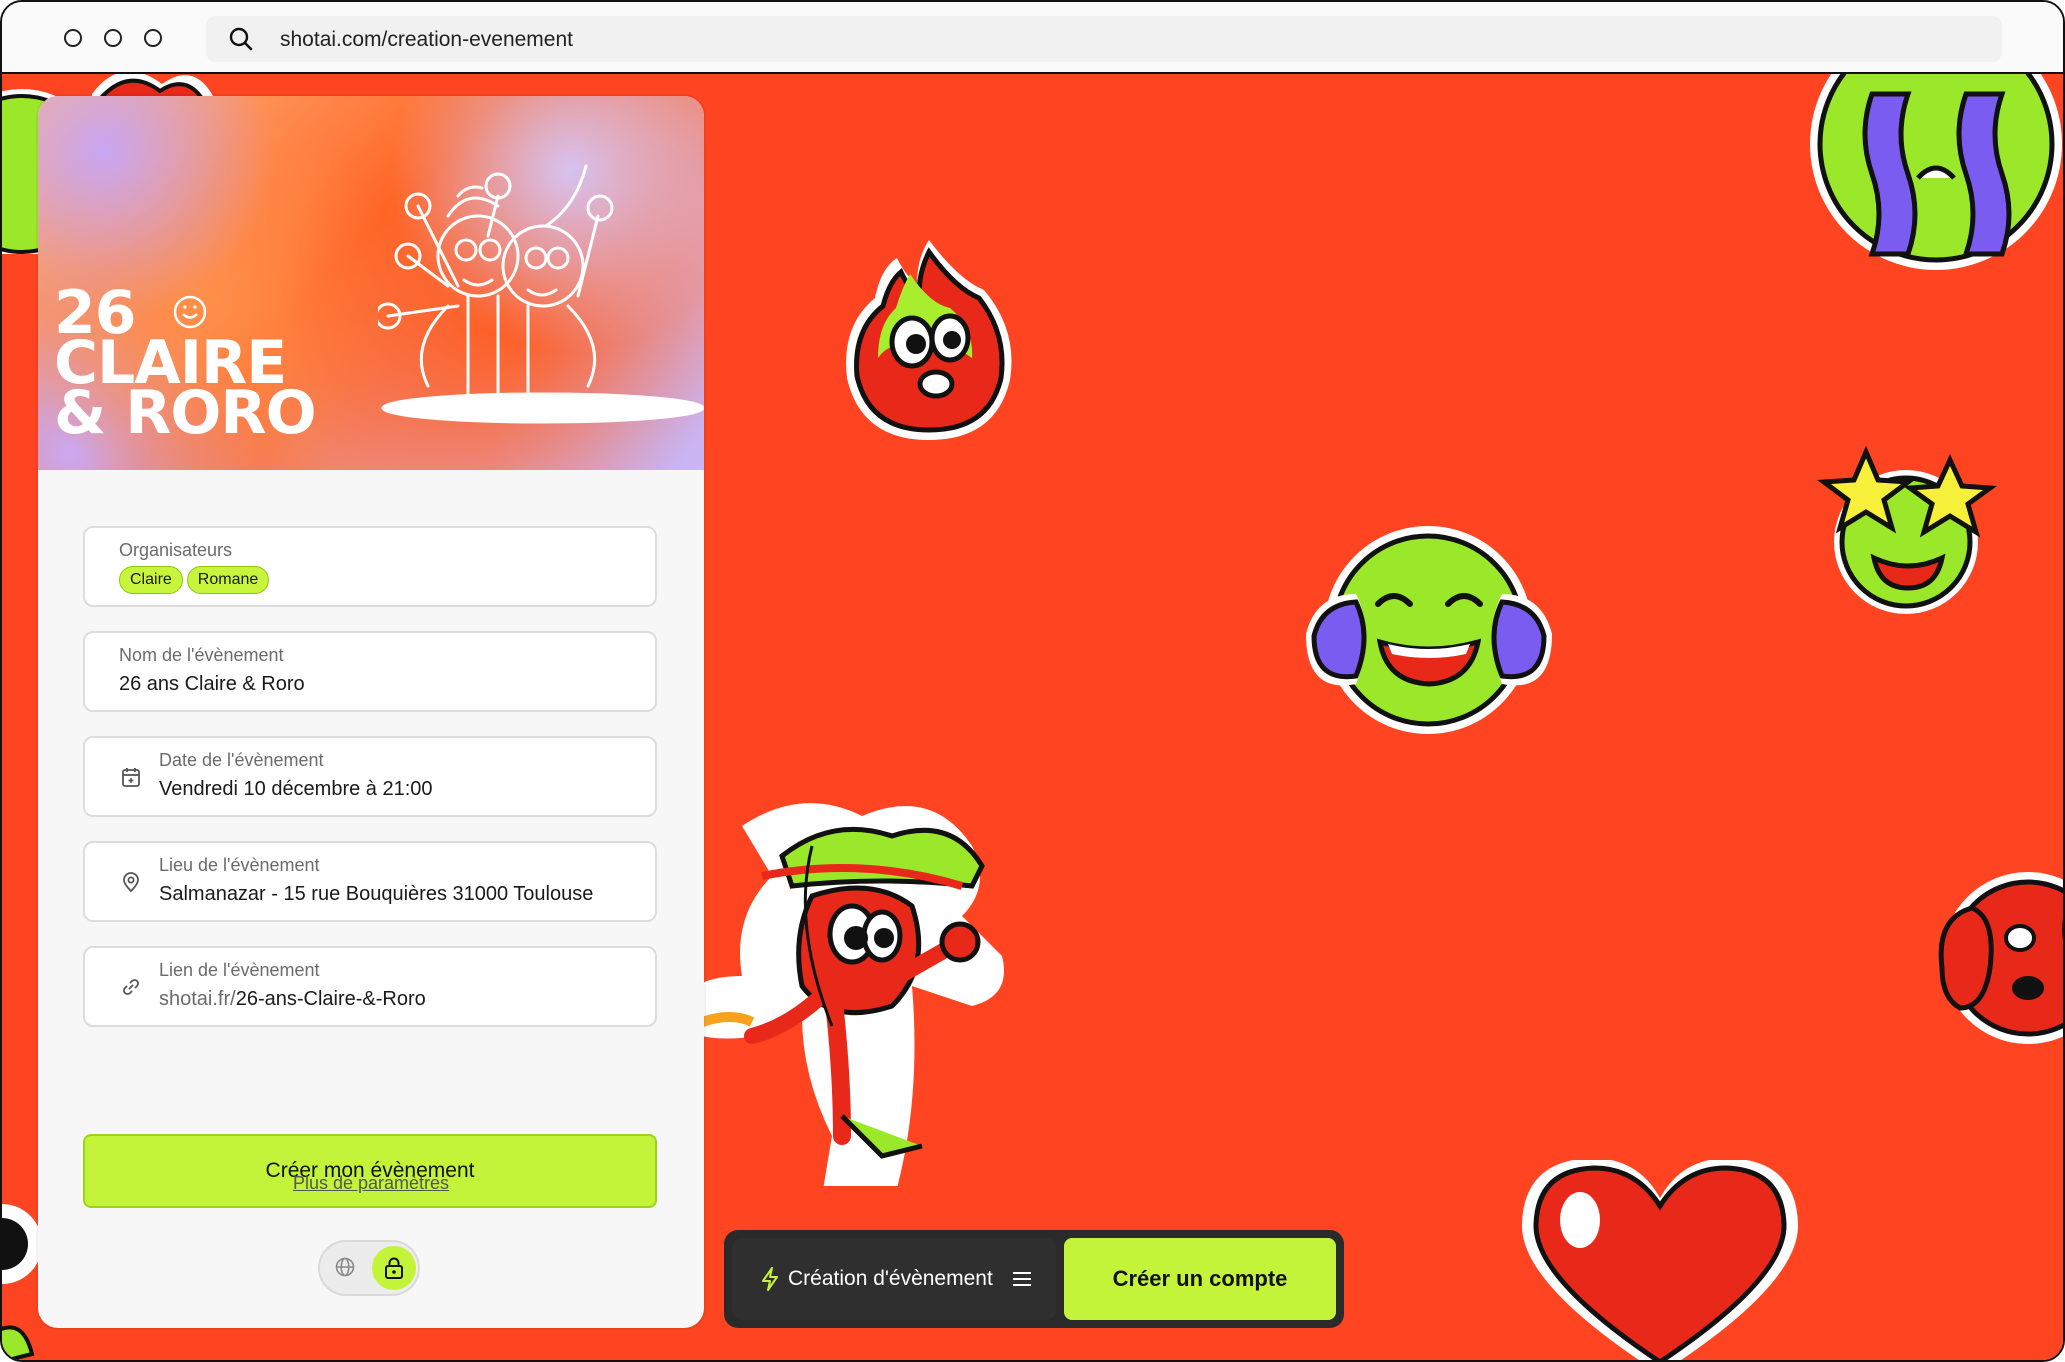 Image resolution: width=2065 pixels, height=1362 pixels. Describe the element at coordinates (1429, 630) in the screenshot. I see `sticker-laughing-tears-icon` at that location.